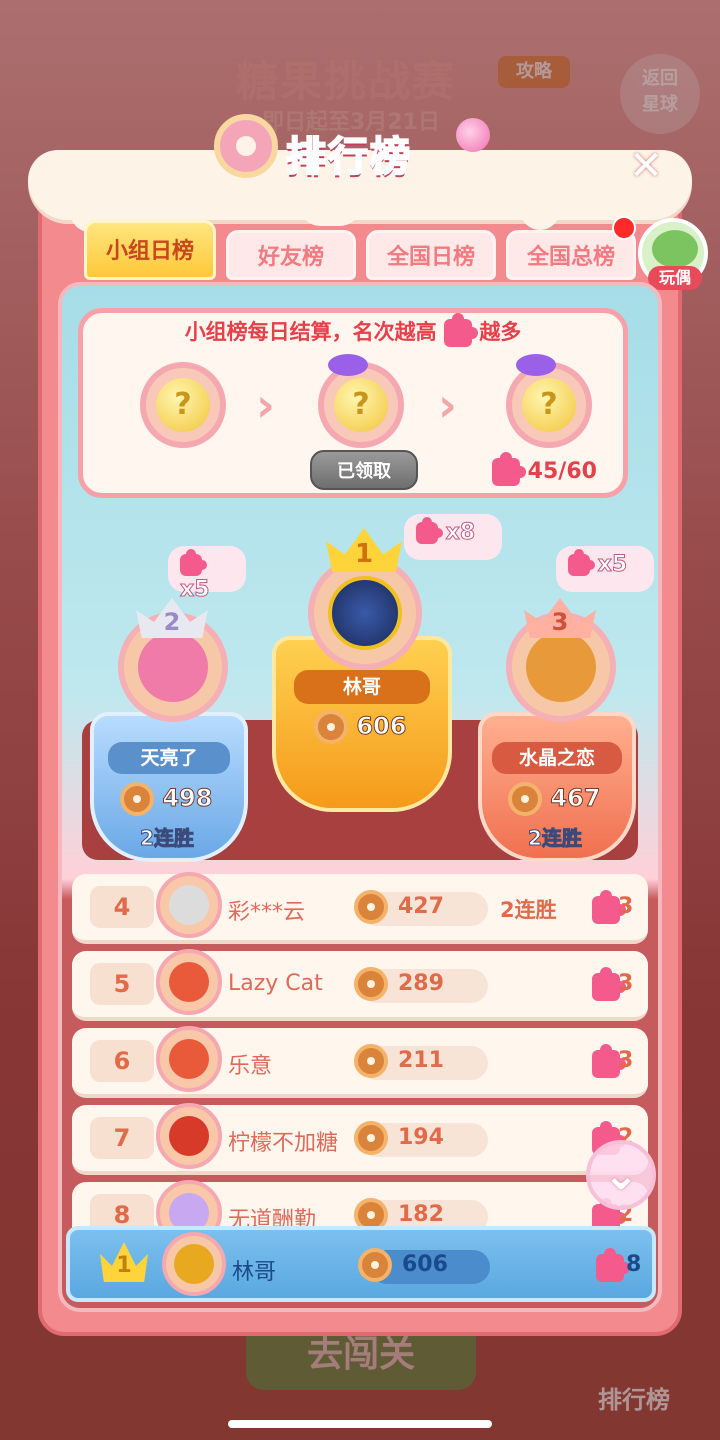 This screenshot has width=720, height=1440. I want to click on row-score: 182, so click(421, 1214).